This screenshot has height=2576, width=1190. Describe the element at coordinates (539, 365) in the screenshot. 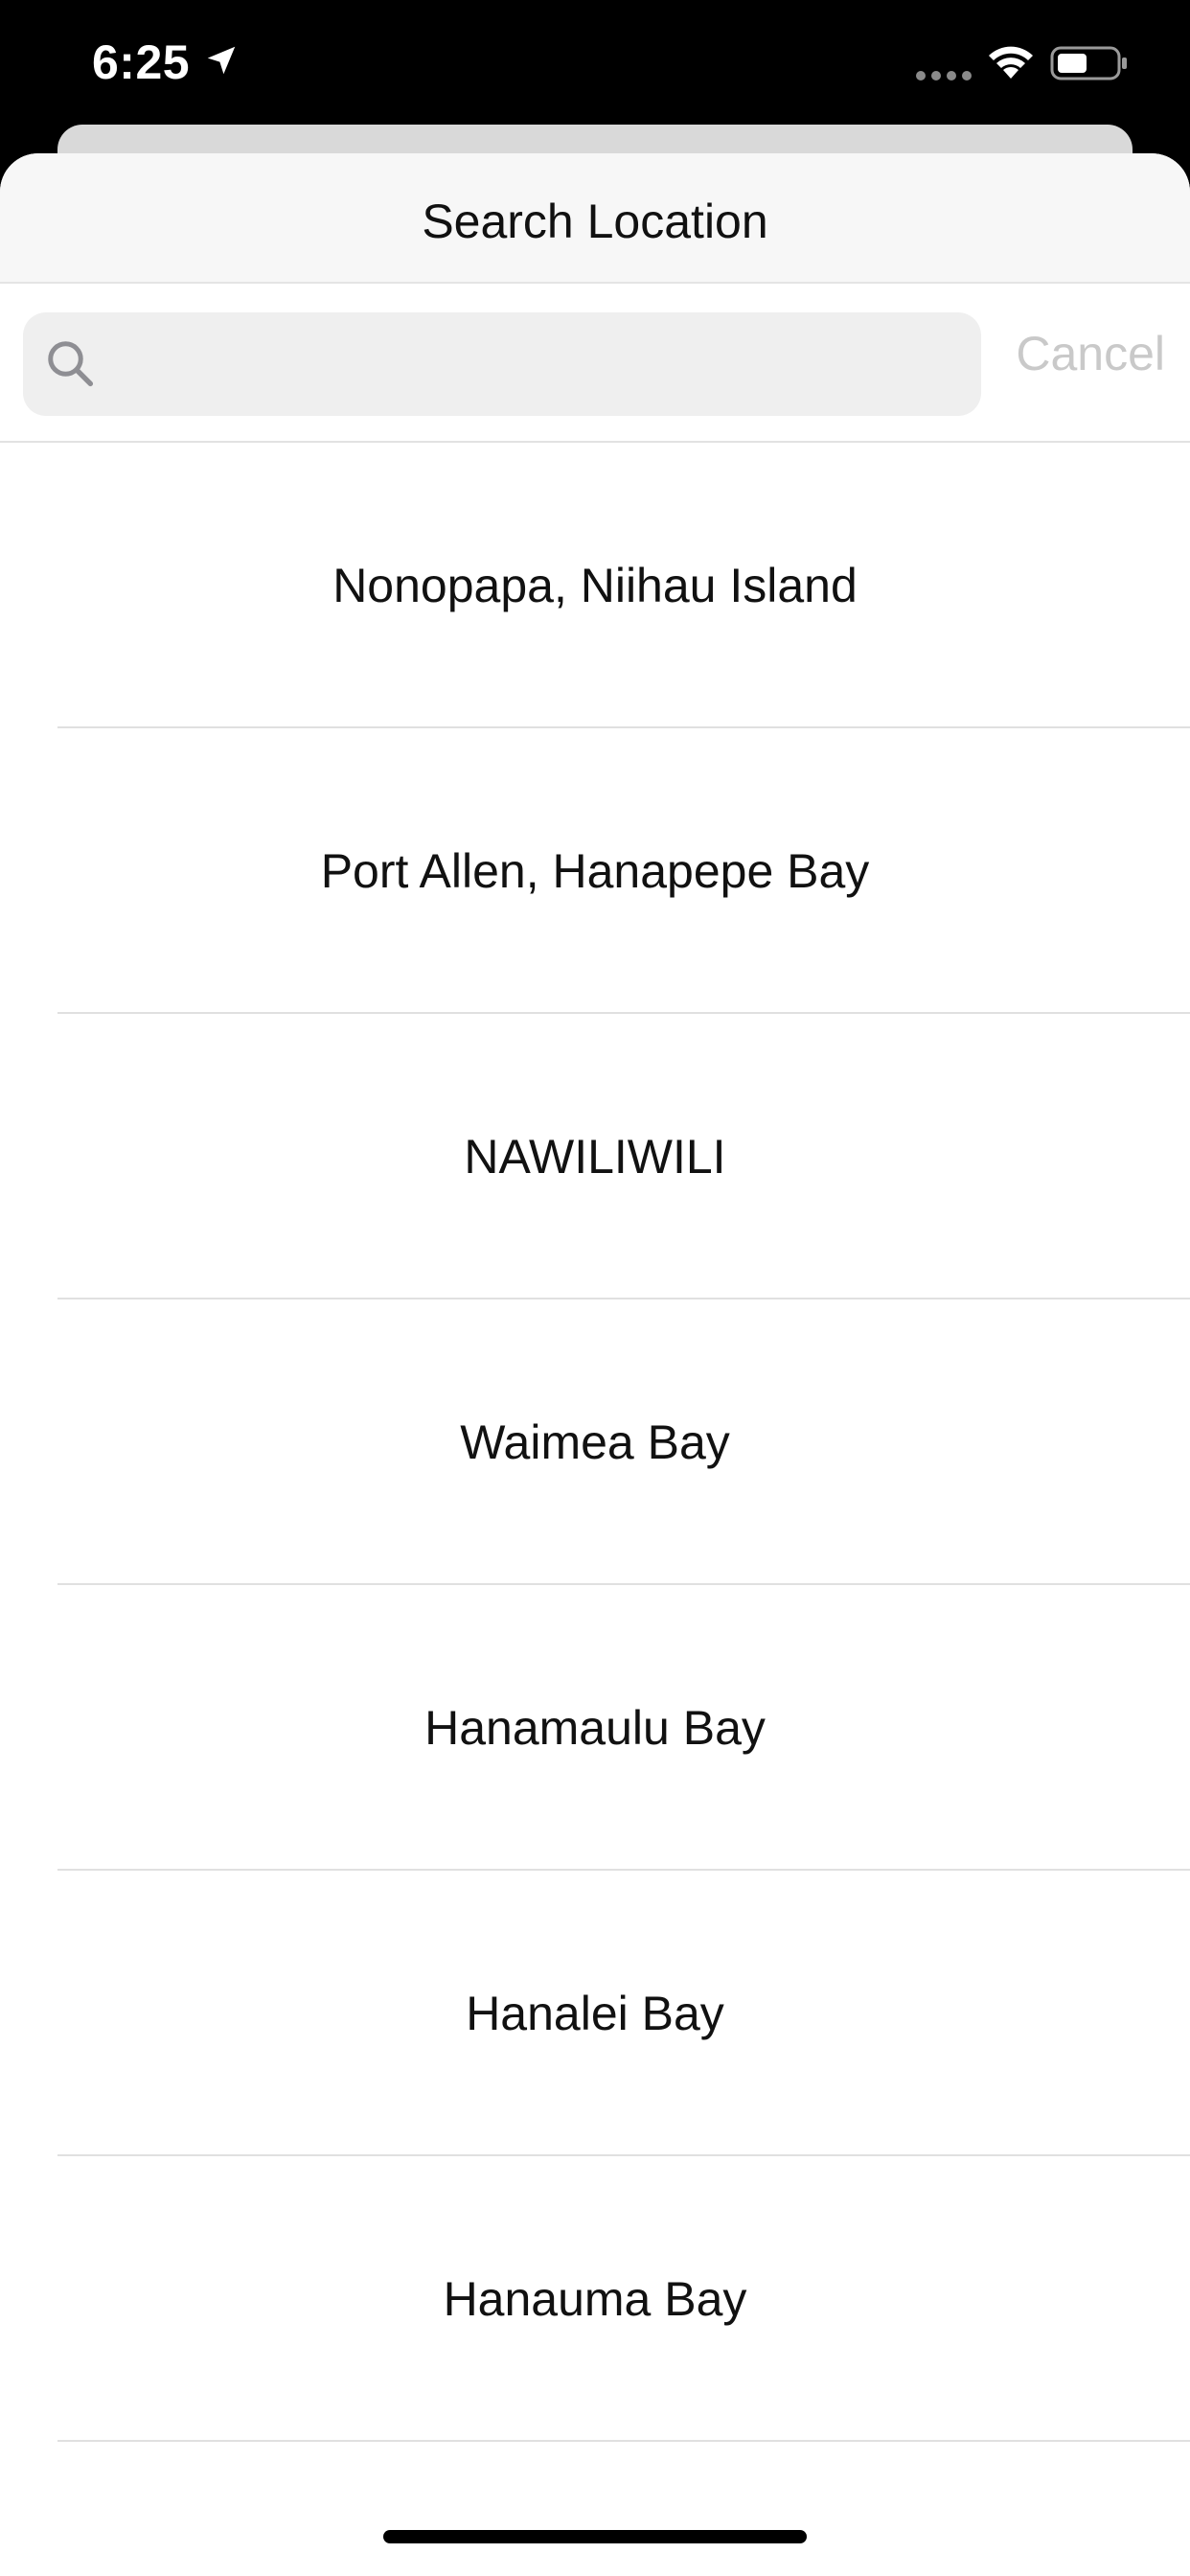

I see `search-input` at that location.